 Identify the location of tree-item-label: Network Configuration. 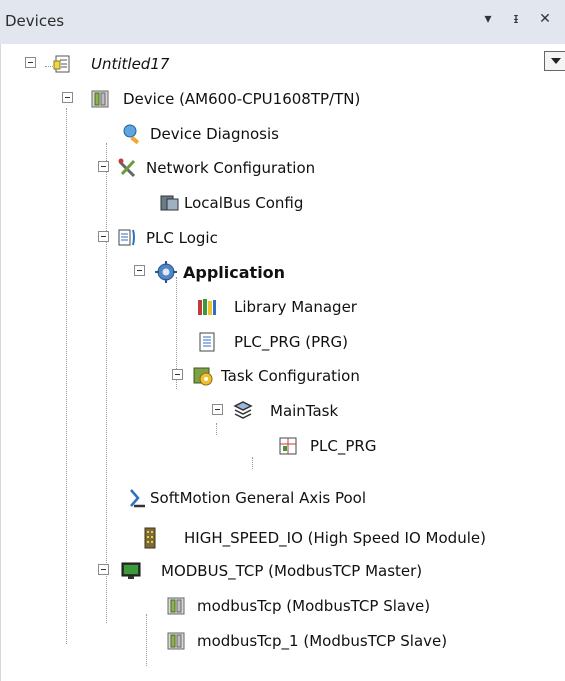
(231, 168).